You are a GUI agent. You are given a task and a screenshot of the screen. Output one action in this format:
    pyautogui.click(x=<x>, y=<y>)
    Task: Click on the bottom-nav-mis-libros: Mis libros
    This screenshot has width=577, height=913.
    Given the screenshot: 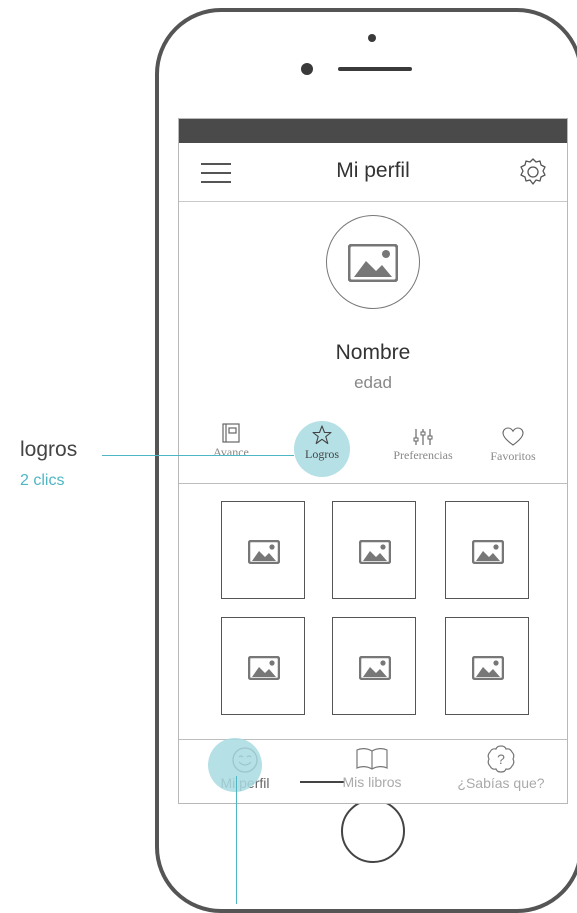 What is the action you would take?
    pyautogui.click(x=372, y=766)
    